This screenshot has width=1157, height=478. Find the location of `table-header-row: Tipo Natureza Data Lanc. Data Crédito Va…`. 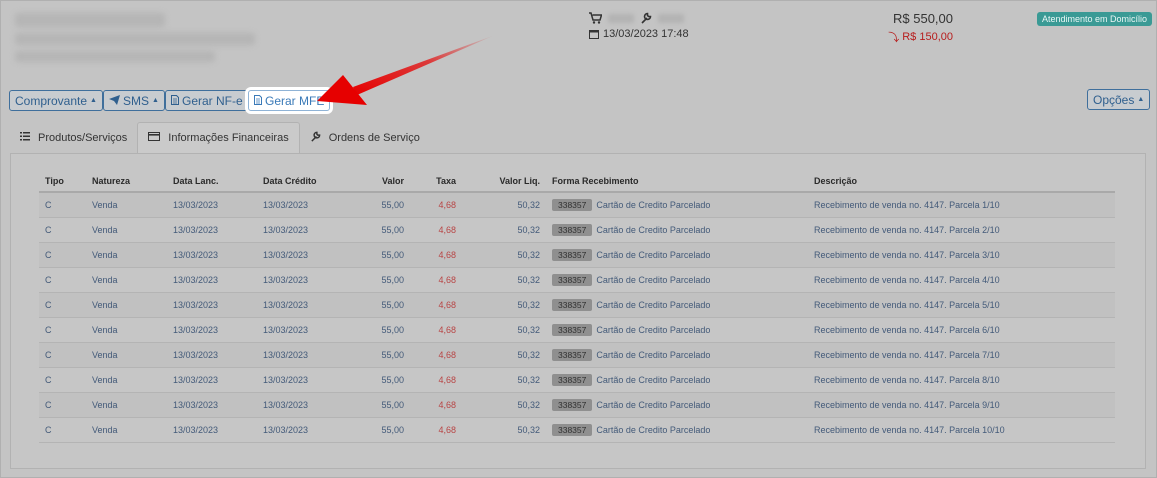

table-header-row: Tipo Natureza Data Lanc. Data Crédito Va… is located at coordinates (577, 182).